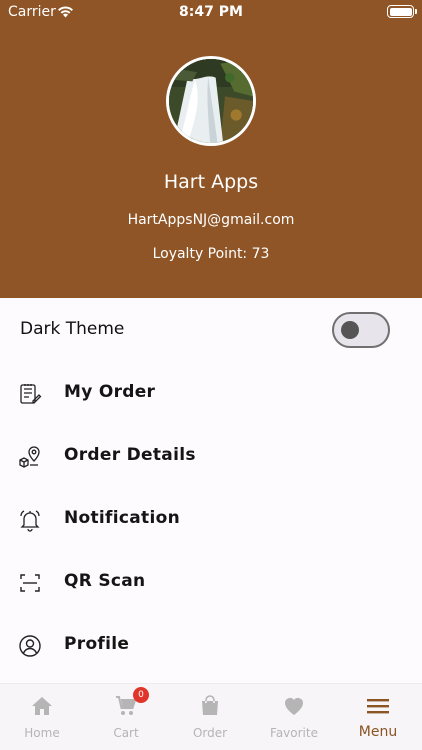  Describe the element at coordinates (211, 393) in the screenshot. I see `menu-item-my-order: My Order` at that location.